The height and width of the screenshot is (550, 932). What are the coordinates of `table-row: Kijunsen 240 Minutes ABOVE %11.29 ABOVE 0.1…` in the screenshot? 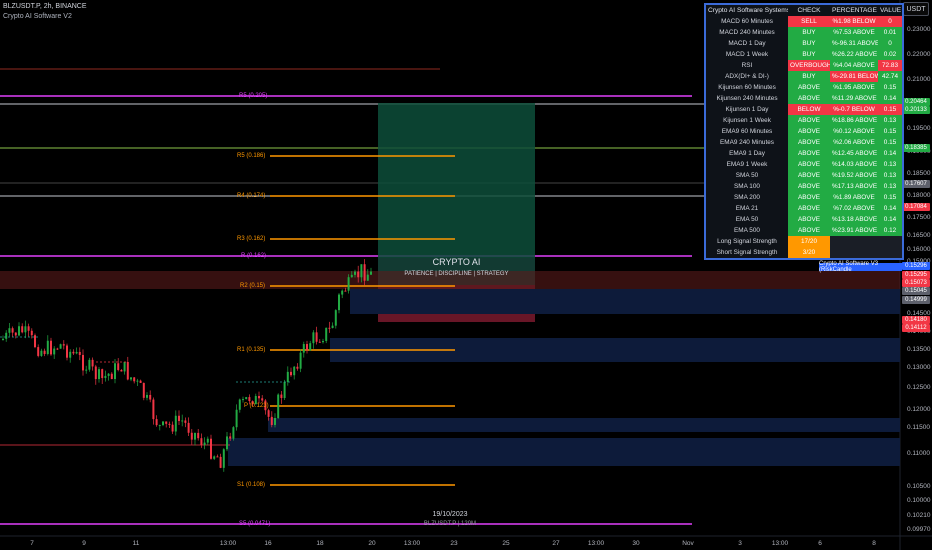 It's located at (804, 98).